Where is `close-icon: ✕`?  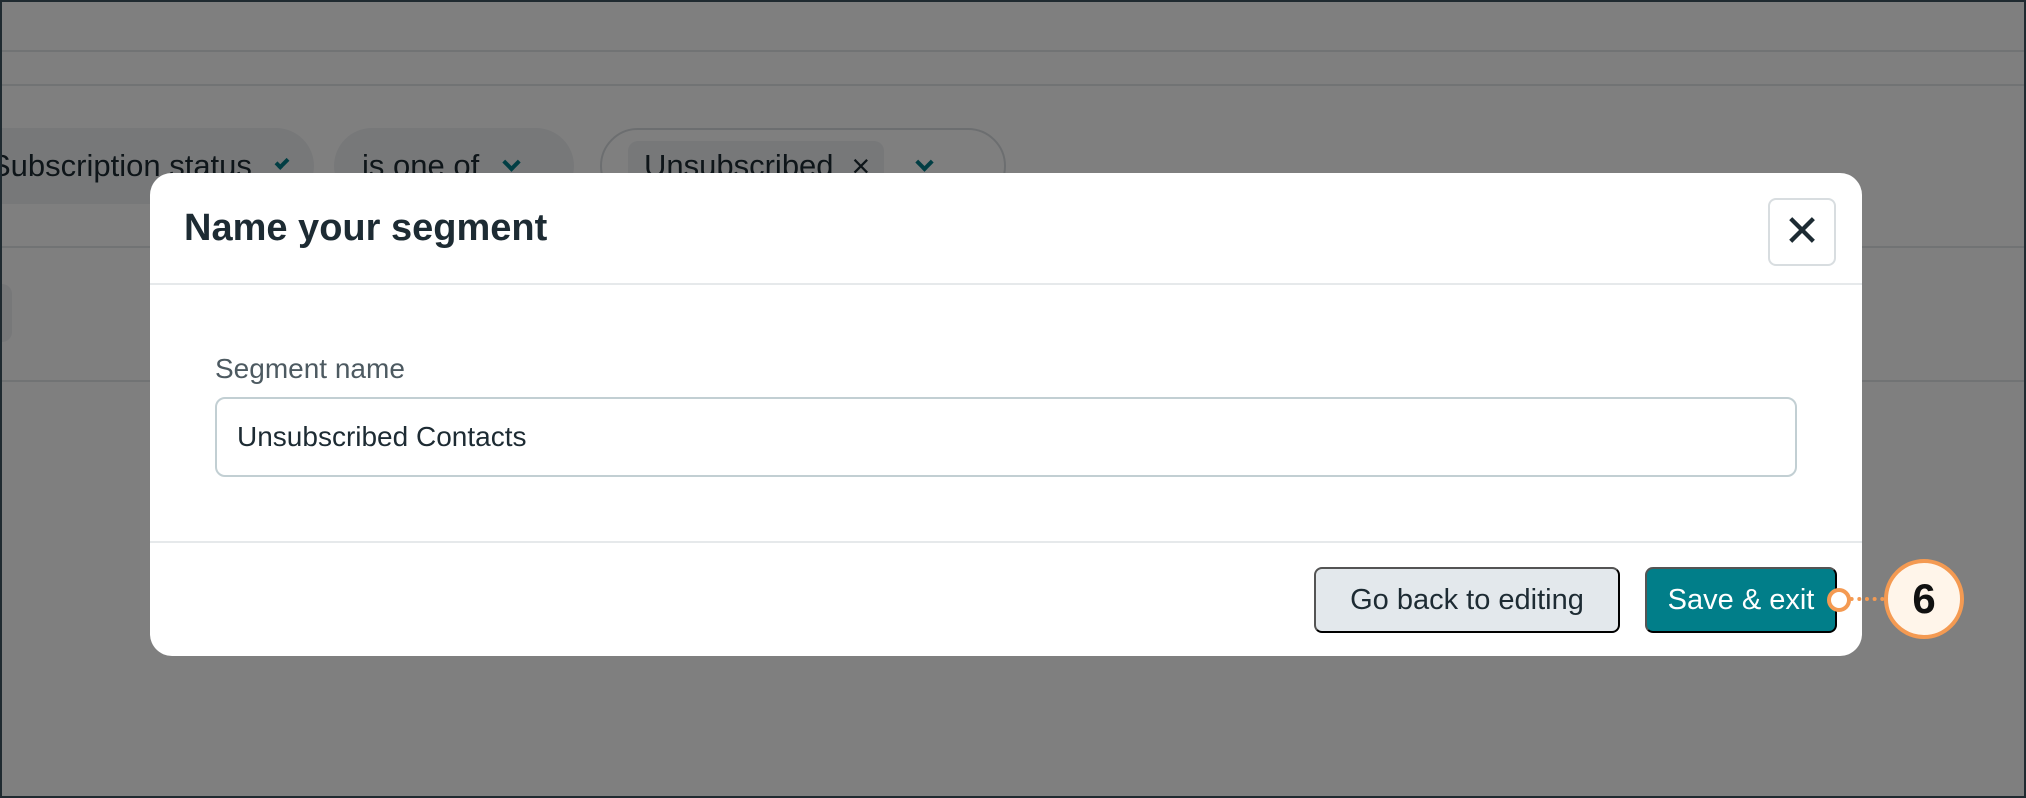 close-icon: ✕ is located at coordinates (1802, 231).